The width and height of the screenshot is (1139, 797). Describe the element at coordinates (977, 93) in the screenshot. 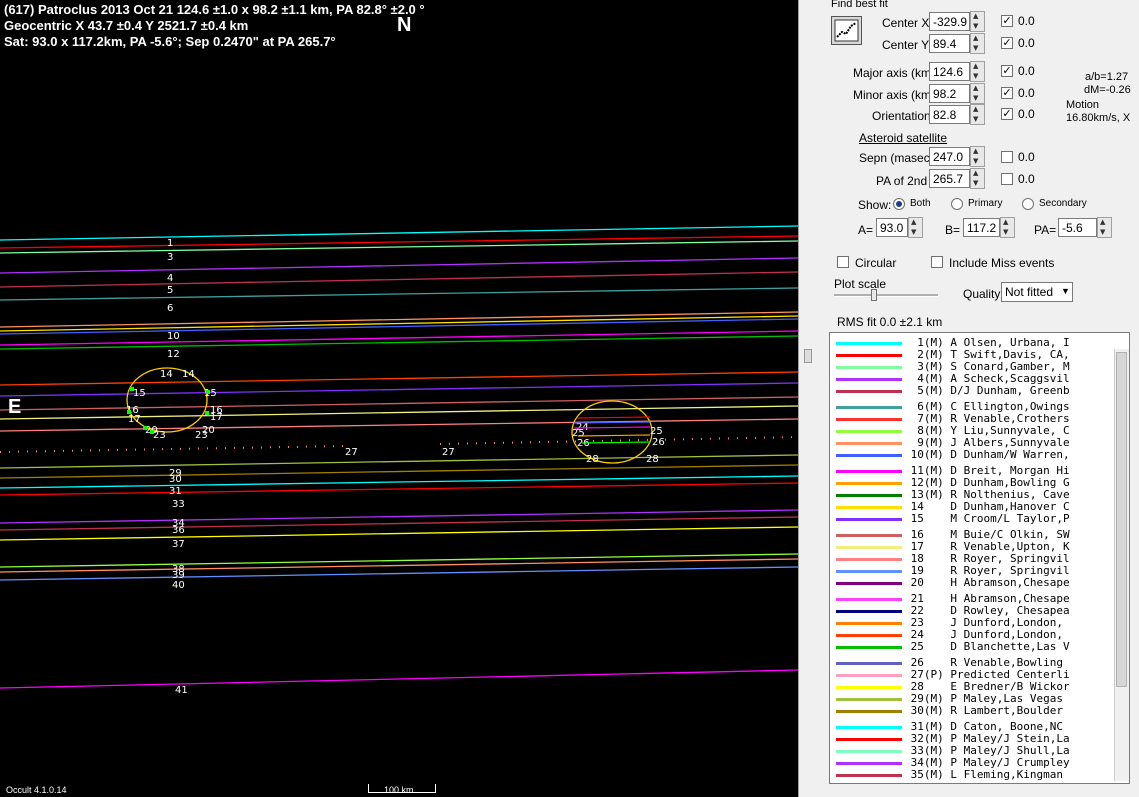

I see `minor-axis-spinner` at that location.